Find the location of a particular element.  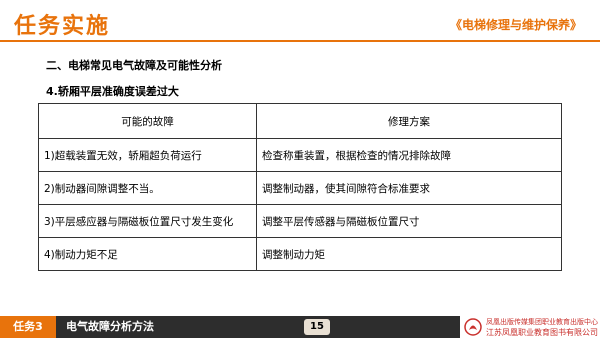

page-number: 15 is located at coordinates (317, 327).